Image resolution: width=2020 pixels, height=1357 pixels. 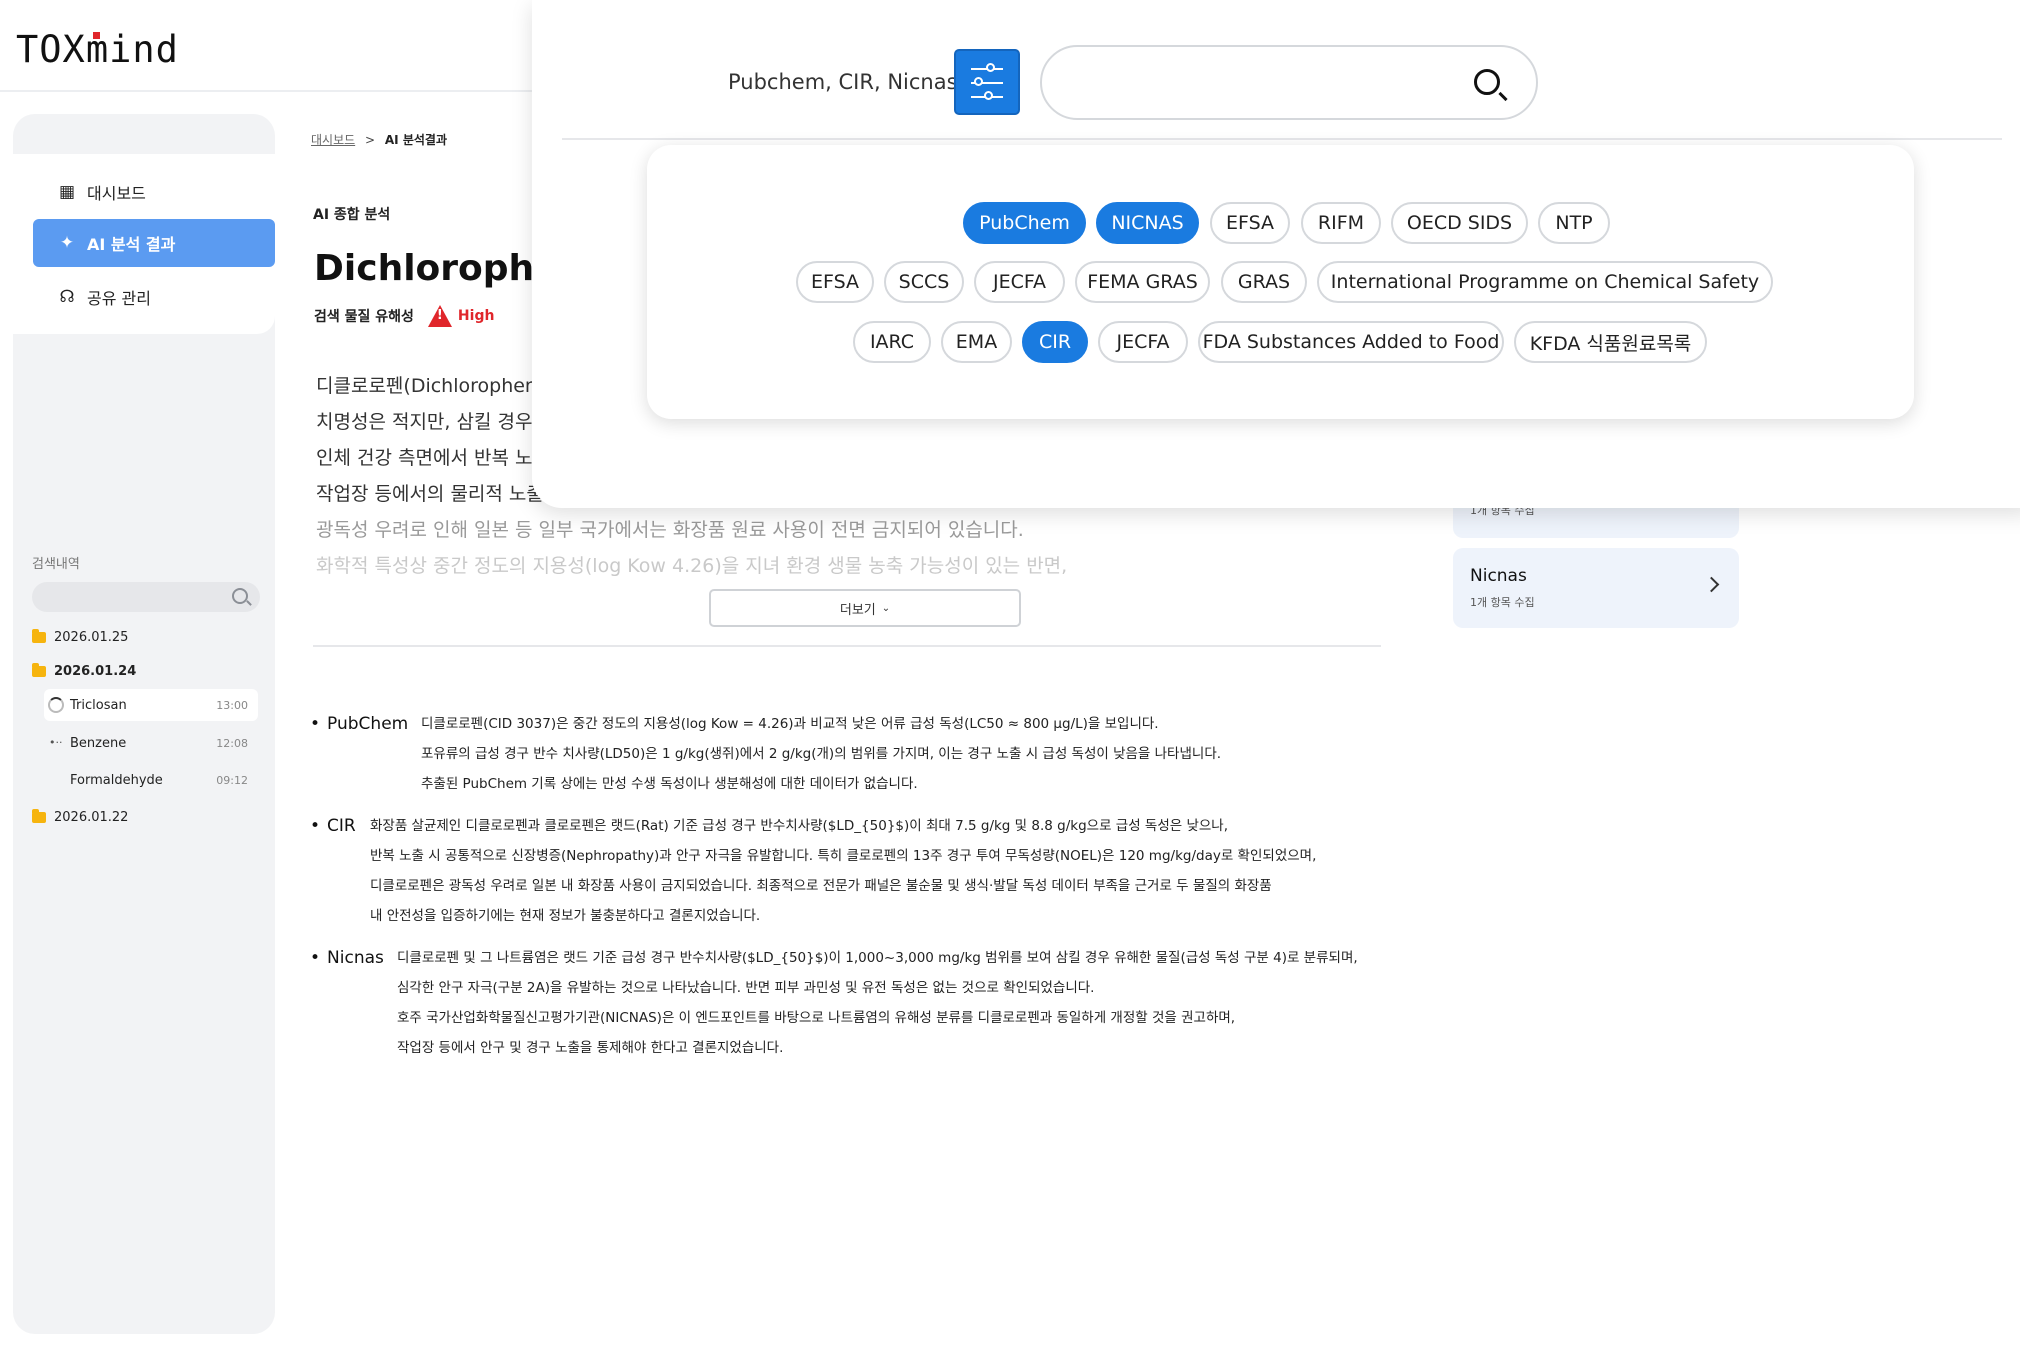 I want to click on history-search-input, so click(x=146, y=597).